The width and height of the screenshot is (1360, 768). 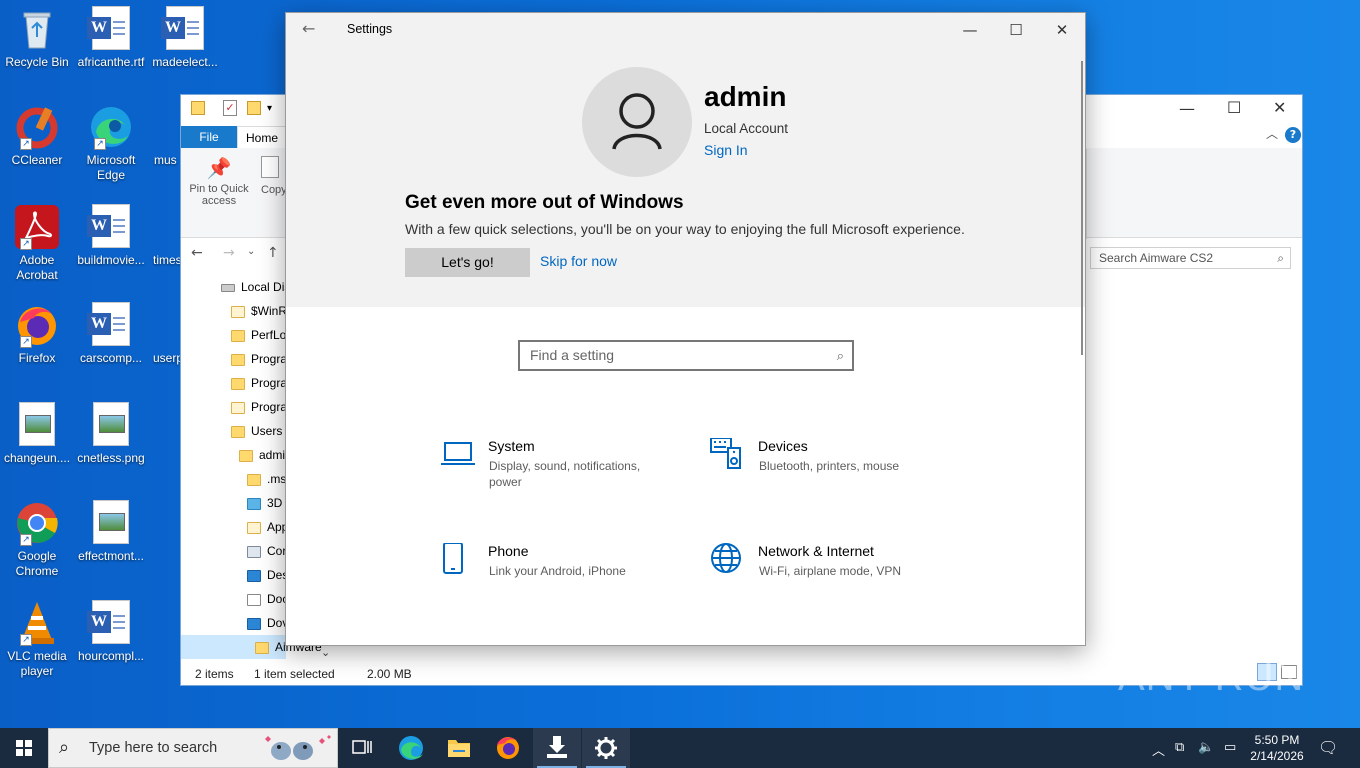 I want to click on ribbon-tabs: File Home, so click(x=234, y=137).